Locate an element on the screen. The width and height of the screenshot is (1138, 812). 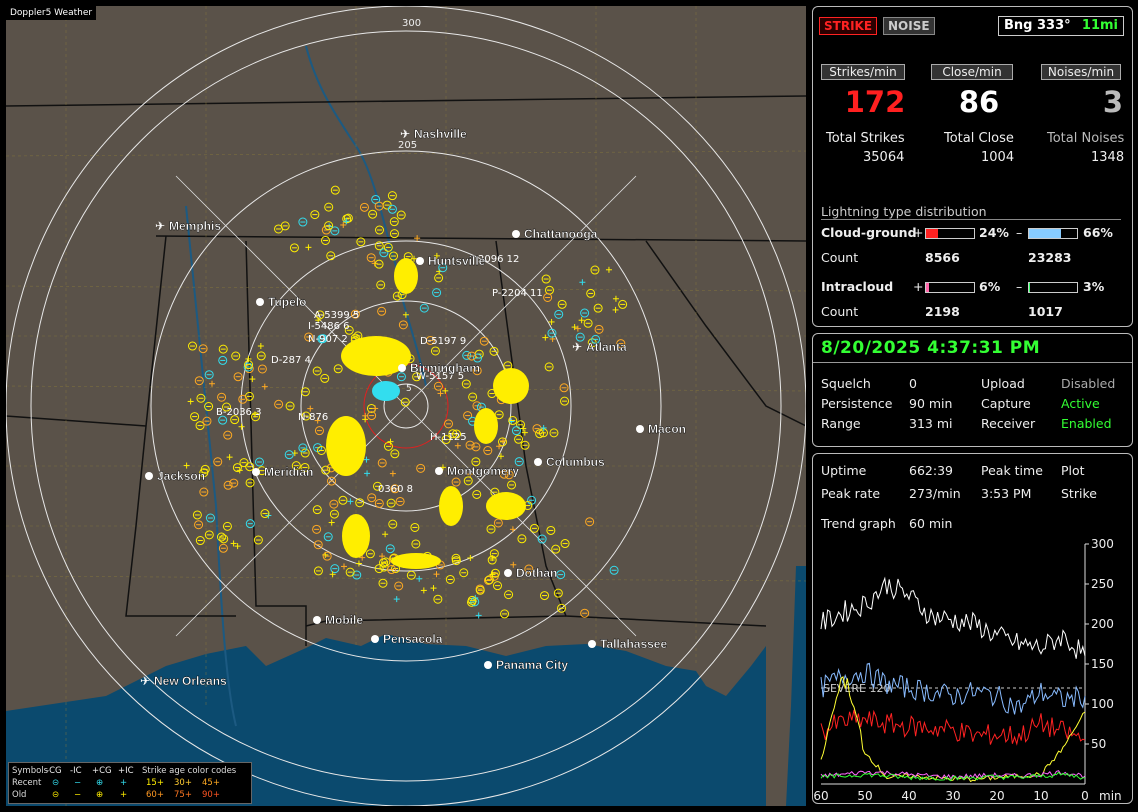
range-label-5: 5 is located at coordinates (409, 389).